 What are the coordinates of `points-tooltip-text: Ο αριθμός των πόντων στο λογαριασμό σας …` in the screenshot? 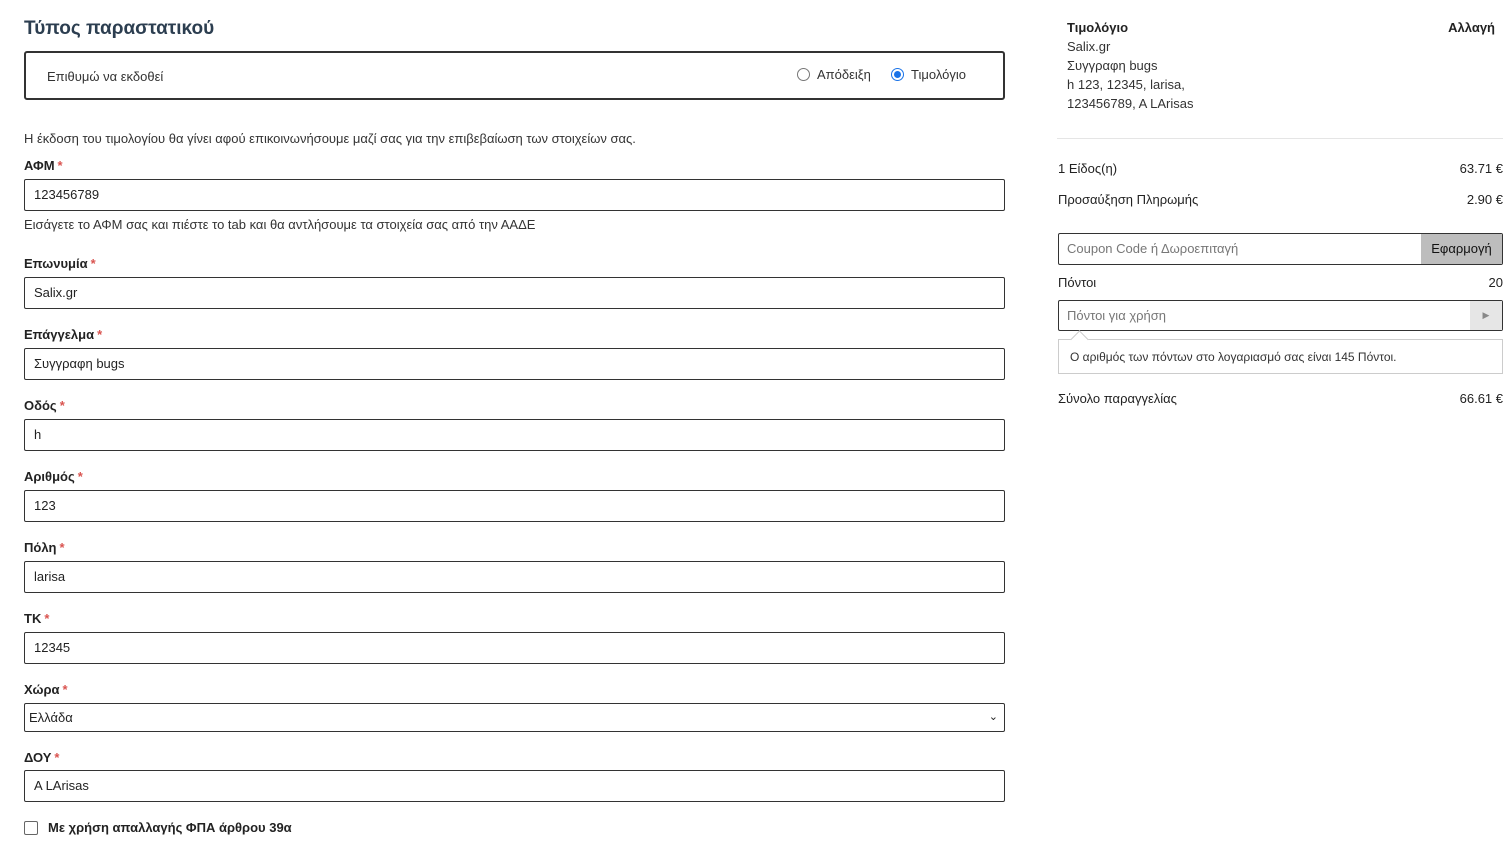 It's located at (1233, 357).